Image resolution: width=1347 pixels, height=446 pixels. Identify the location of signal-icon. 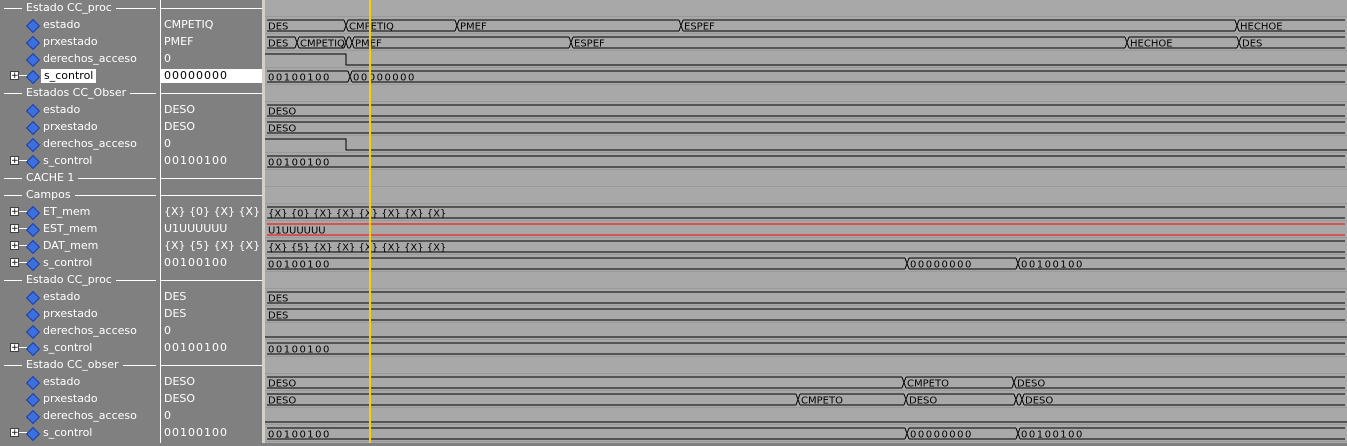
(33, 264).